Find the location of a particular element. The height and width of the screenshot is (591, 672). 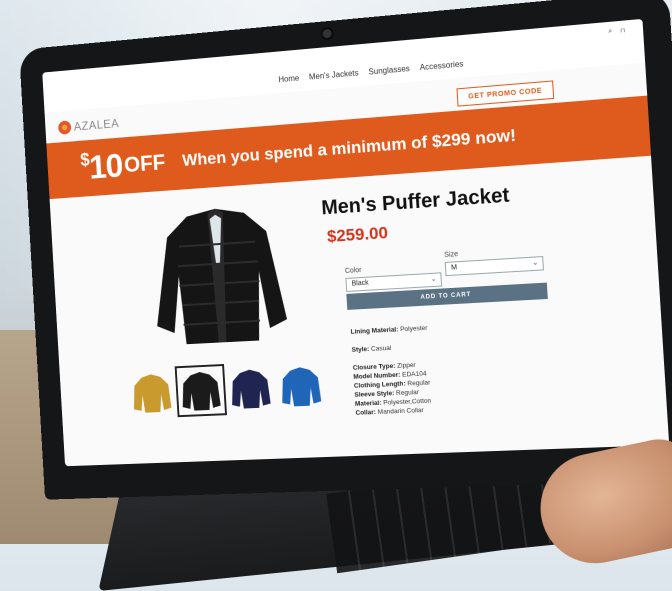

banner-text: When you spend a minimum of $299 now! is located at coordinates (349, 147).